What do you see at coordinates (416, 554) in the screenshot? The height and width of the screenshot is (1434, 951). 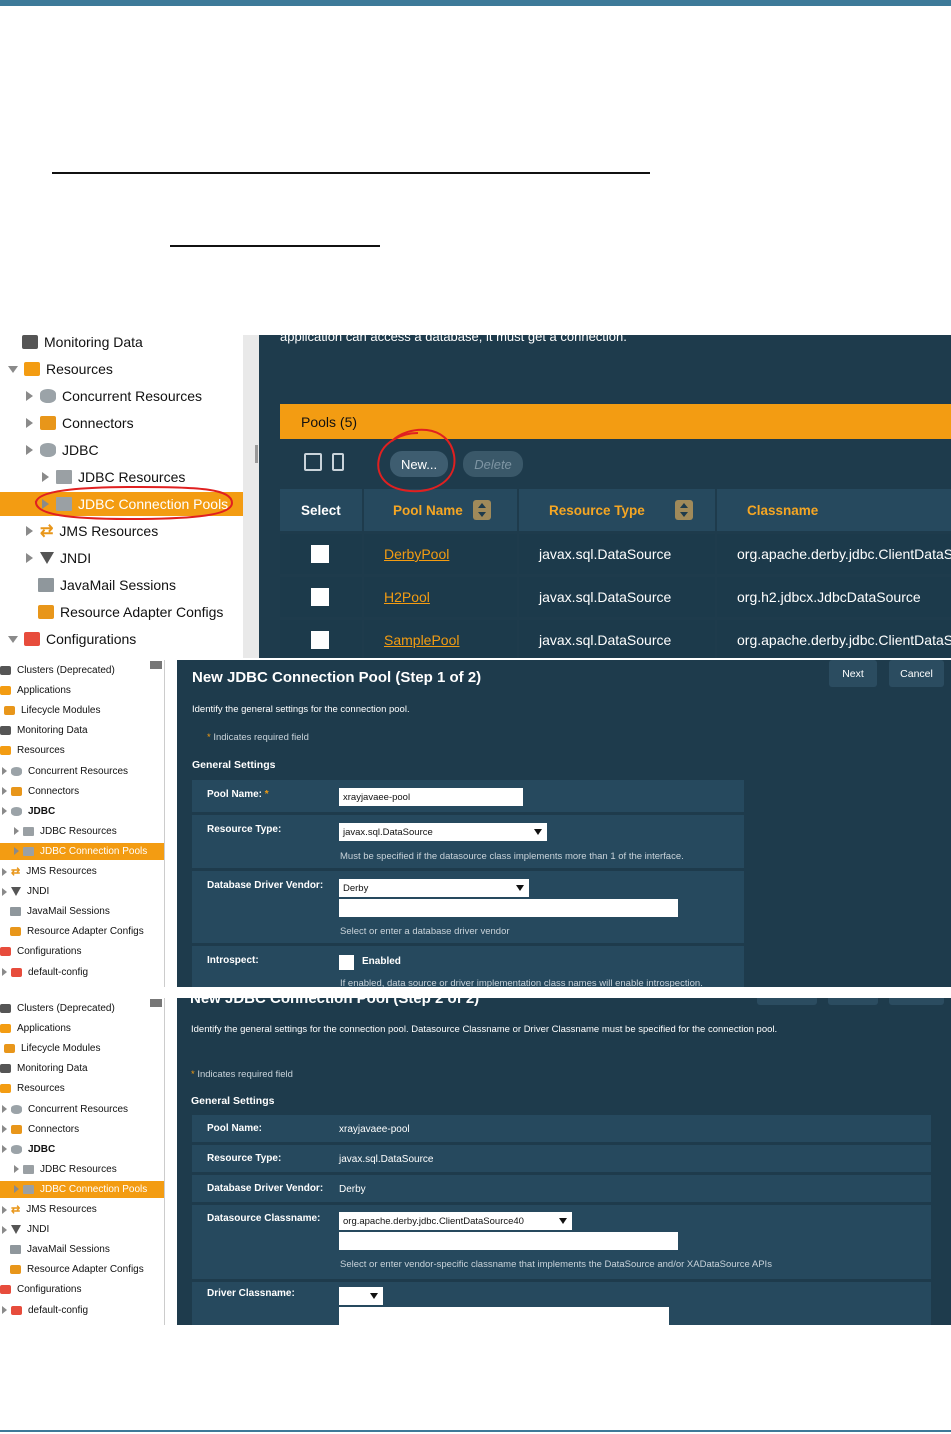 I see `pool-name-link: DerbyPool` at bounding box center [416, 554].